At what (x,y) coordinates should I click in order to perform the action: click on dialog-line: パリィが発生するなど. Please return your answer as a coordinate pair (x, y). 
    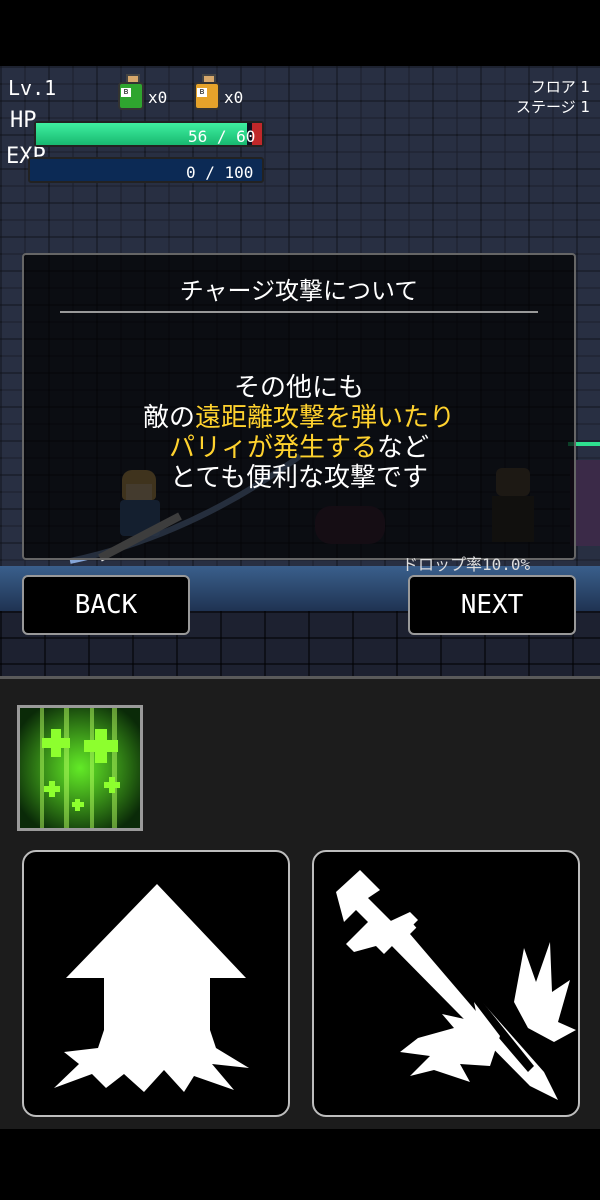
    Looking at the image, I should click on (299, 448).